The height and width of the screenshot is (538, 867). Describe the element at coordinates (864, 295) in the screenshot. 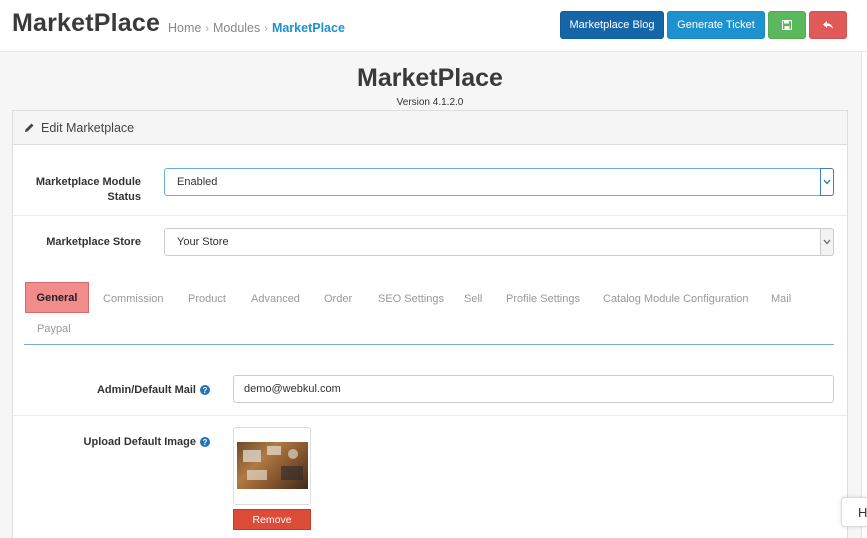

I see `scrollbar` at that location.